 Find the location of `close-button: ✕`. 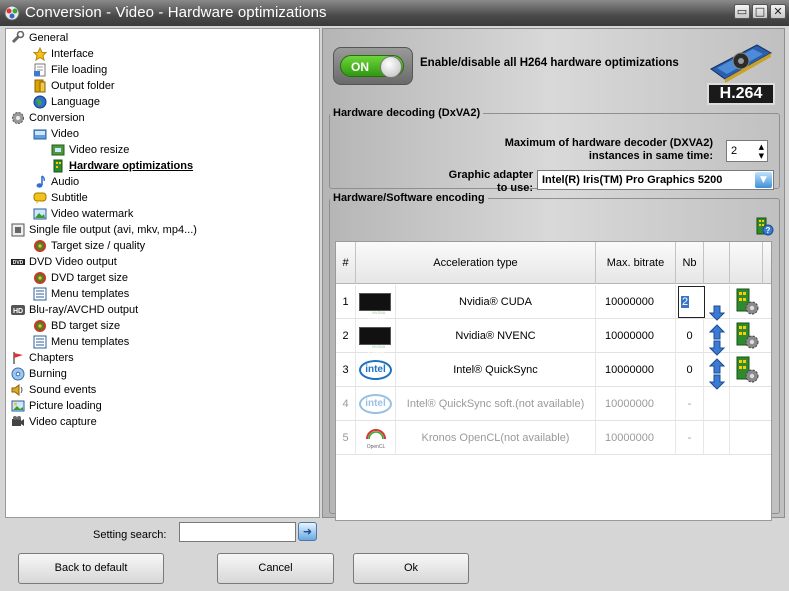

close-button: ✕ is located at coordinates (778, 11).